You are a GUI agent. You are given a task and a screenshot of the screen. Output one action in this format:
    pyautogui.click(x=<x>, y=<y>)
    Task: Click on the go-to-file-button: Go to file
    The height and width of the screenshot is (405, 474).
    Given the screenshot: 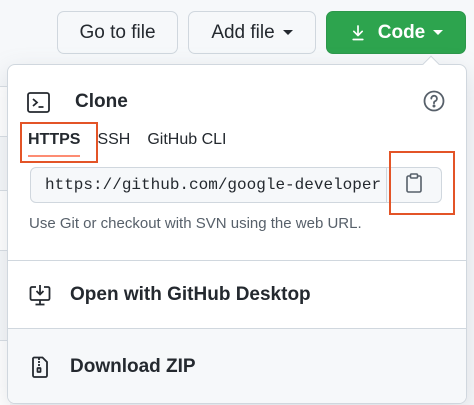 What is the action you would take?
    pyautogui.click(x=117, y=32)
    